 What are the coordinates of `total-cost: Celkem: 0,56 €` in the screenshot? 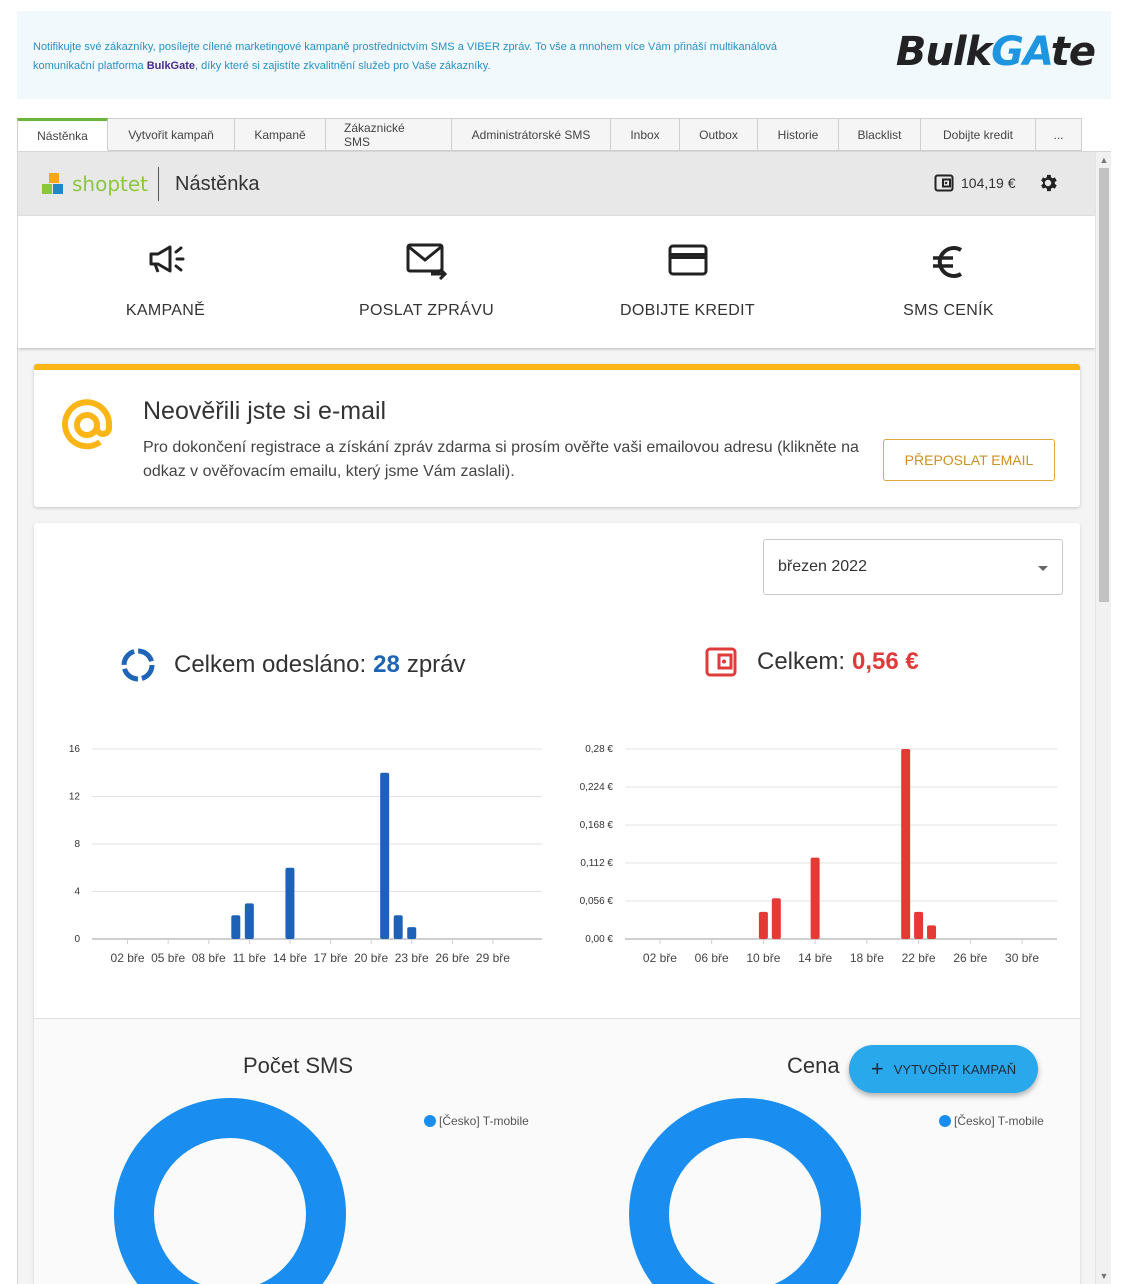 It's located at (812, 662).